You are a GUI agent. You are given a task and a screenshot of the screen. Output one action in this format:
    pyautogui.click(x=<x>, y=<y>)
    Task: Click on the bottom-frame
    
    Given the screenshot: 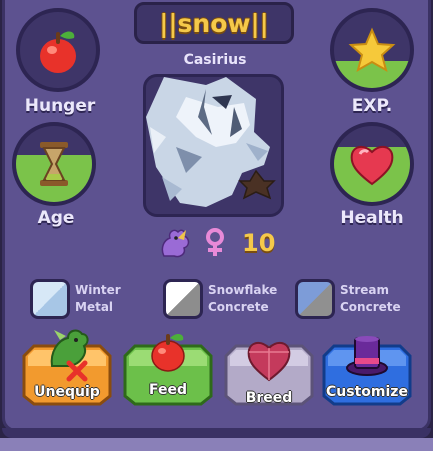 What is the action you would take?
    pyautogui.click(x=216, y=444)
    